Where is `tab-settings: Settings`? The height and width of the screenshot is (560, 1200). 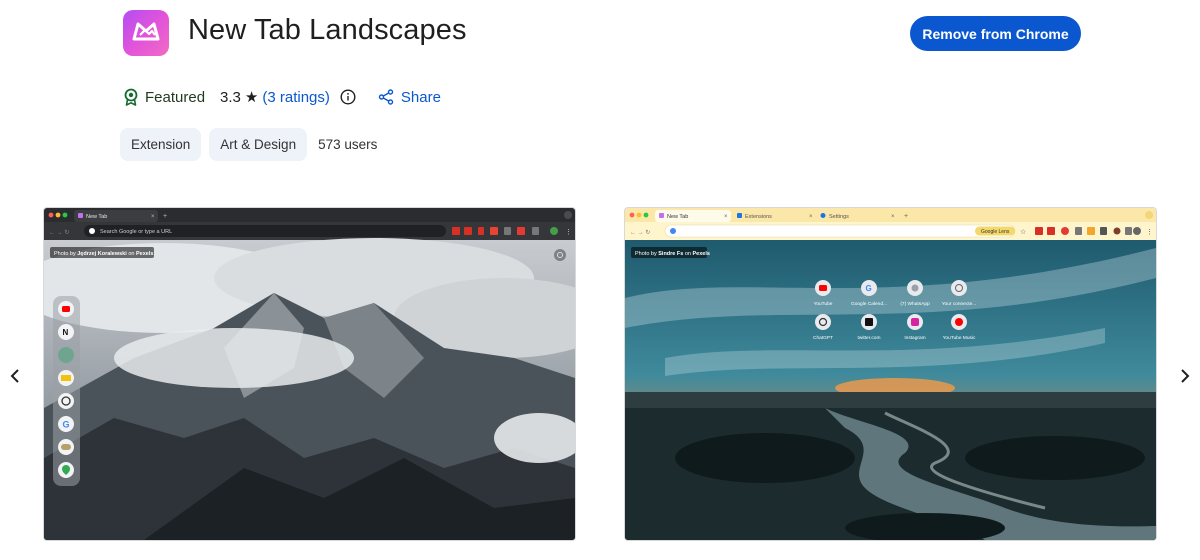 tab-settings: Settings is located at coordinates (839, 217).